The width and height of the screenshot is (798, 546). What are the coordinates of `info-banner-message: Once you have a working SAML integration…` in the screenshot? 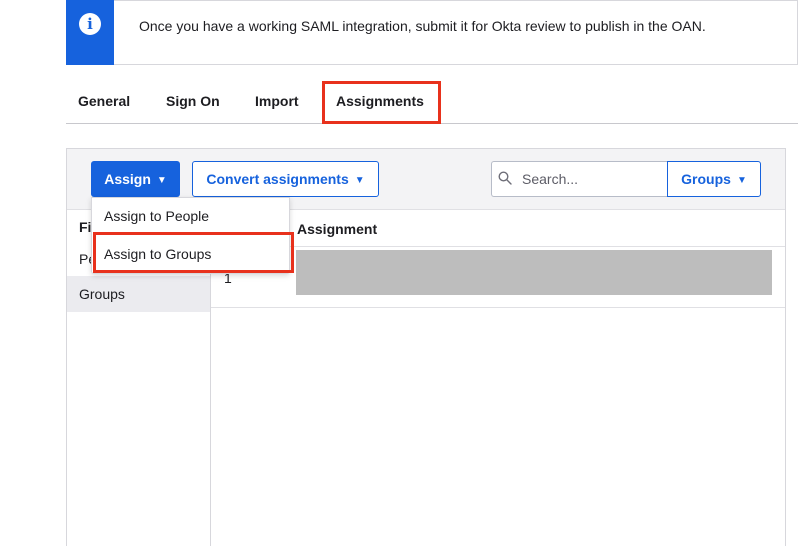 It's located at (422, 26).